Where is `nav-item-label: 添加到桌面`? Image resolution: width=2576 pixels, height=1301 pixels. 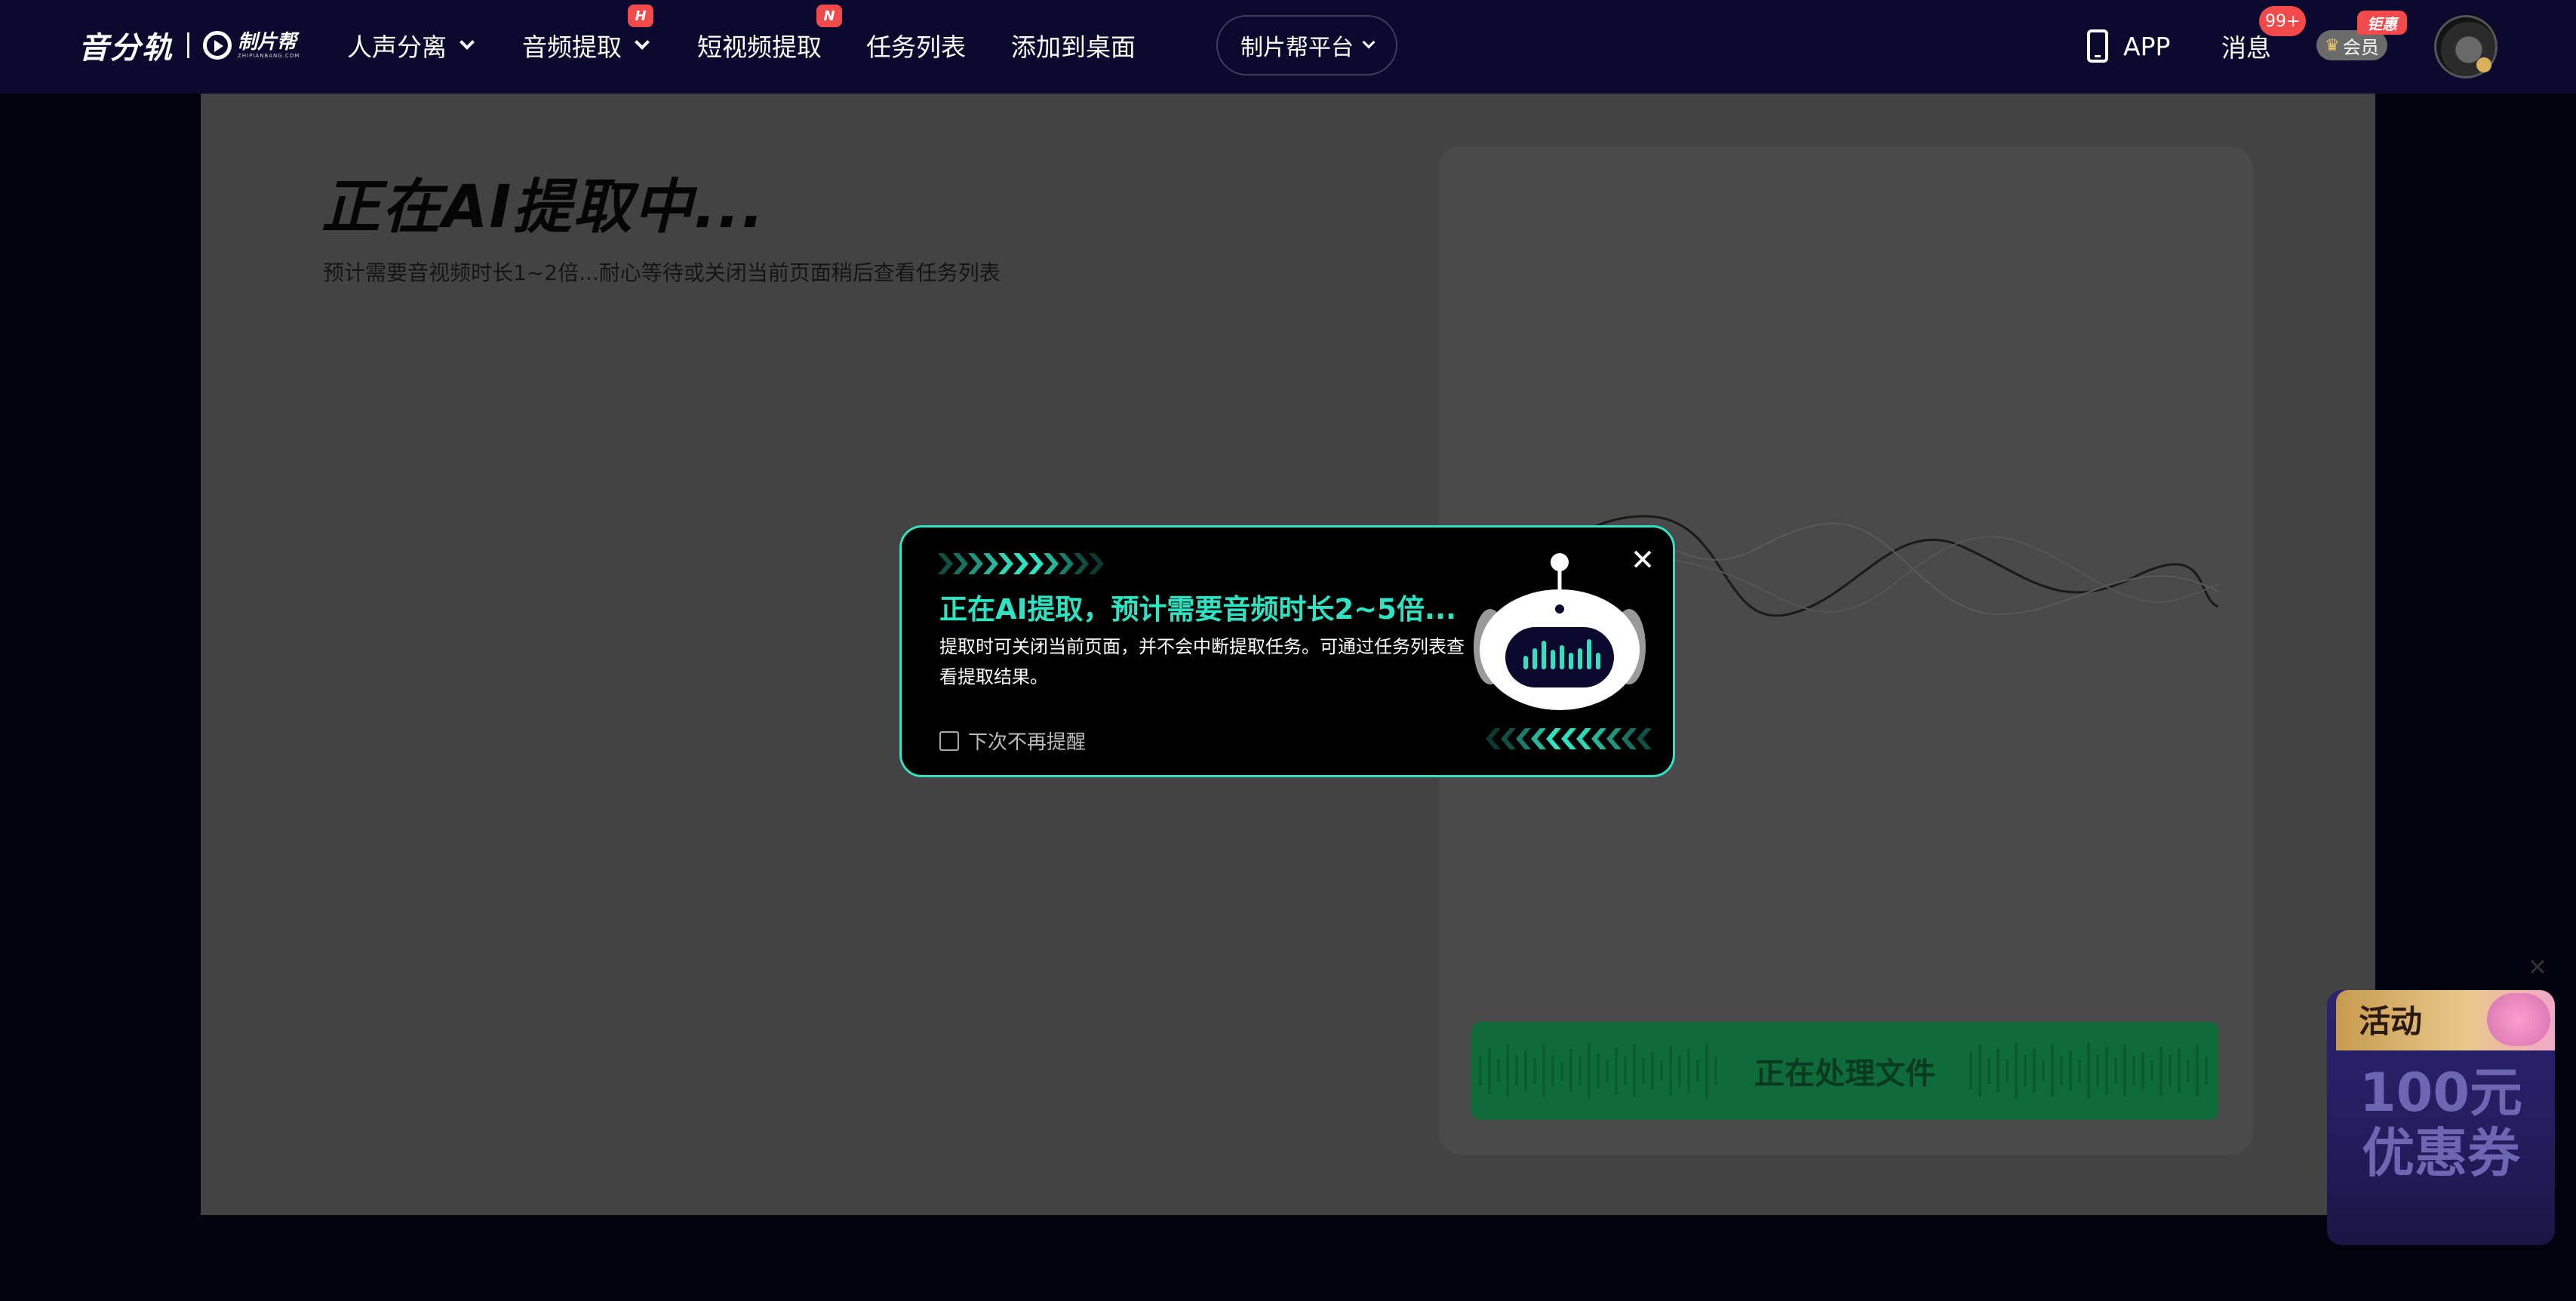 nav-item-label: 添加到桌面 is located at coordinates (1073, 47).